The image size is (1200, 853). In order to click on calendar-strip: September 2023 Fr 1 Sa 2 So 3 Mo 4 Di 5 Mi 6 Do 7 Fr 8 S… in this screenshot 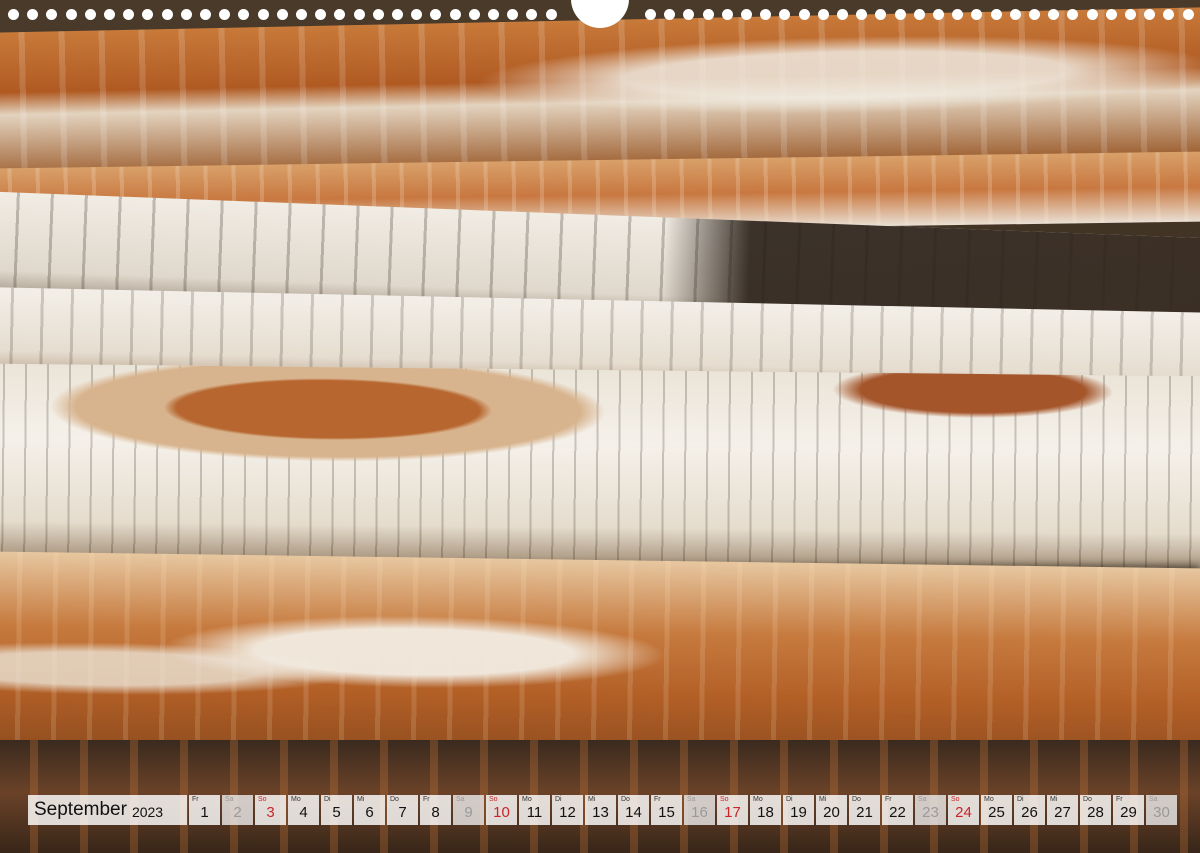, I will do `click(602, 810)`.